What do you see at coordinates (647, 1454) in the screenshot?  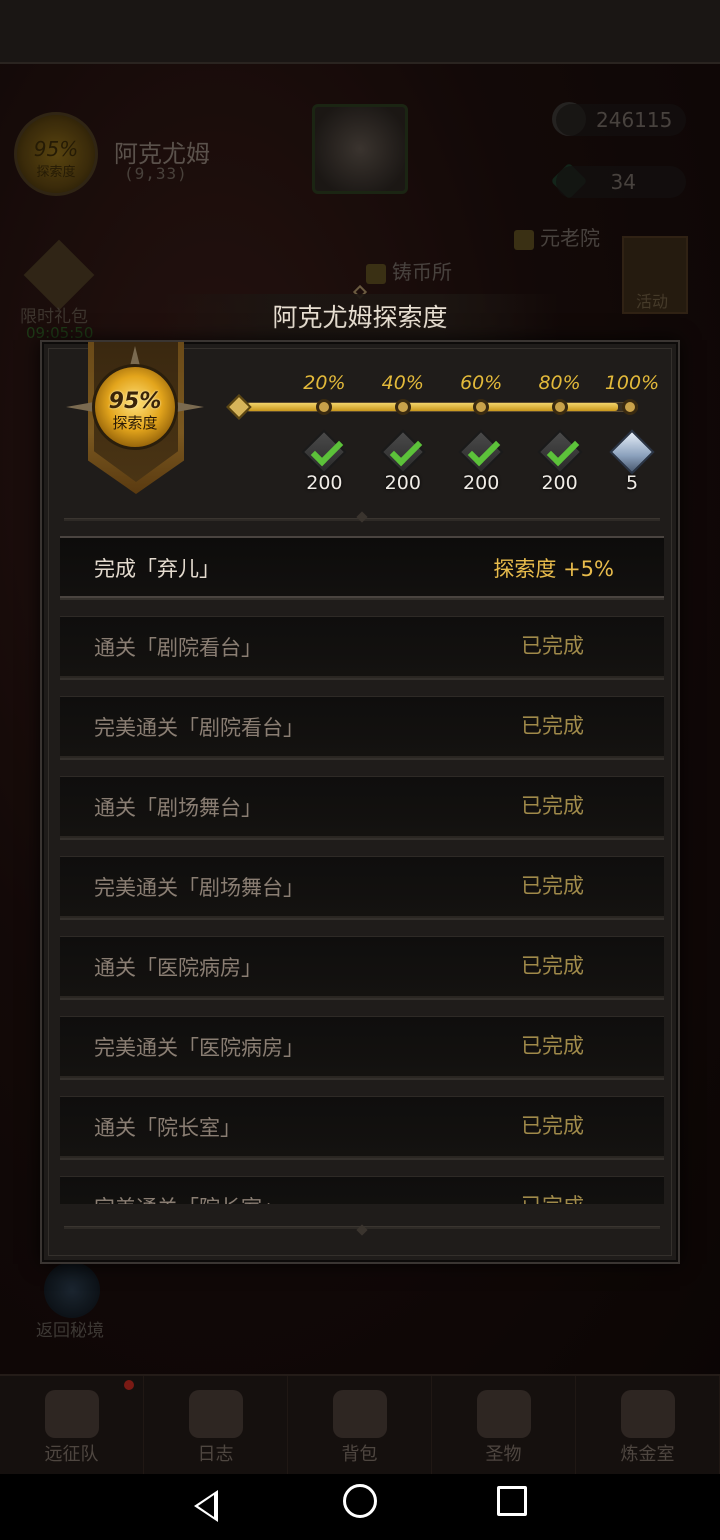 I see `nav-label: 炼金室` at bounding box center [647, 1454].